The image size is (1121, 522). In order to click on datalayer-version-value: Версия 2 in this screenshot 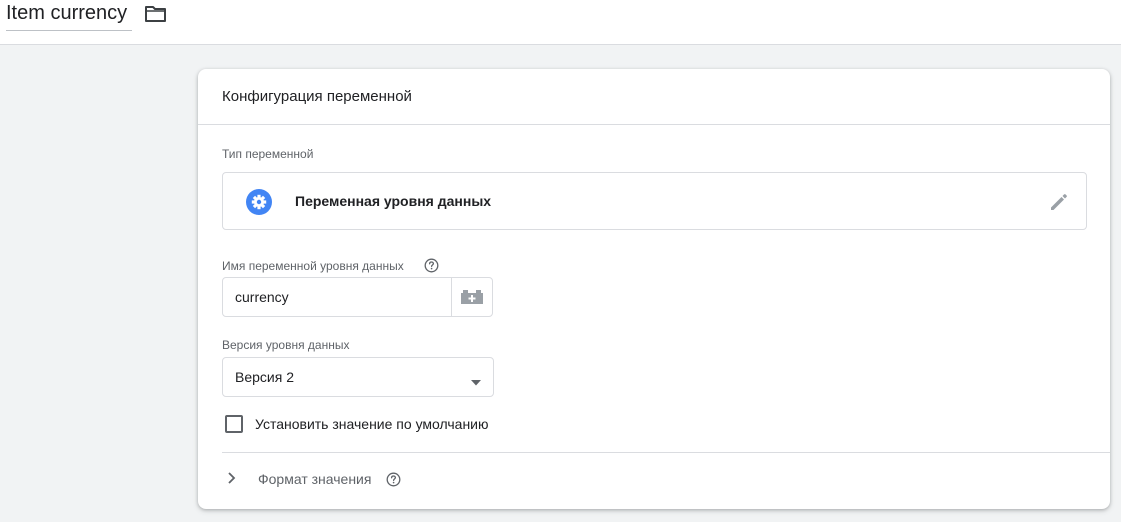, I will do `click(264, 377)`.